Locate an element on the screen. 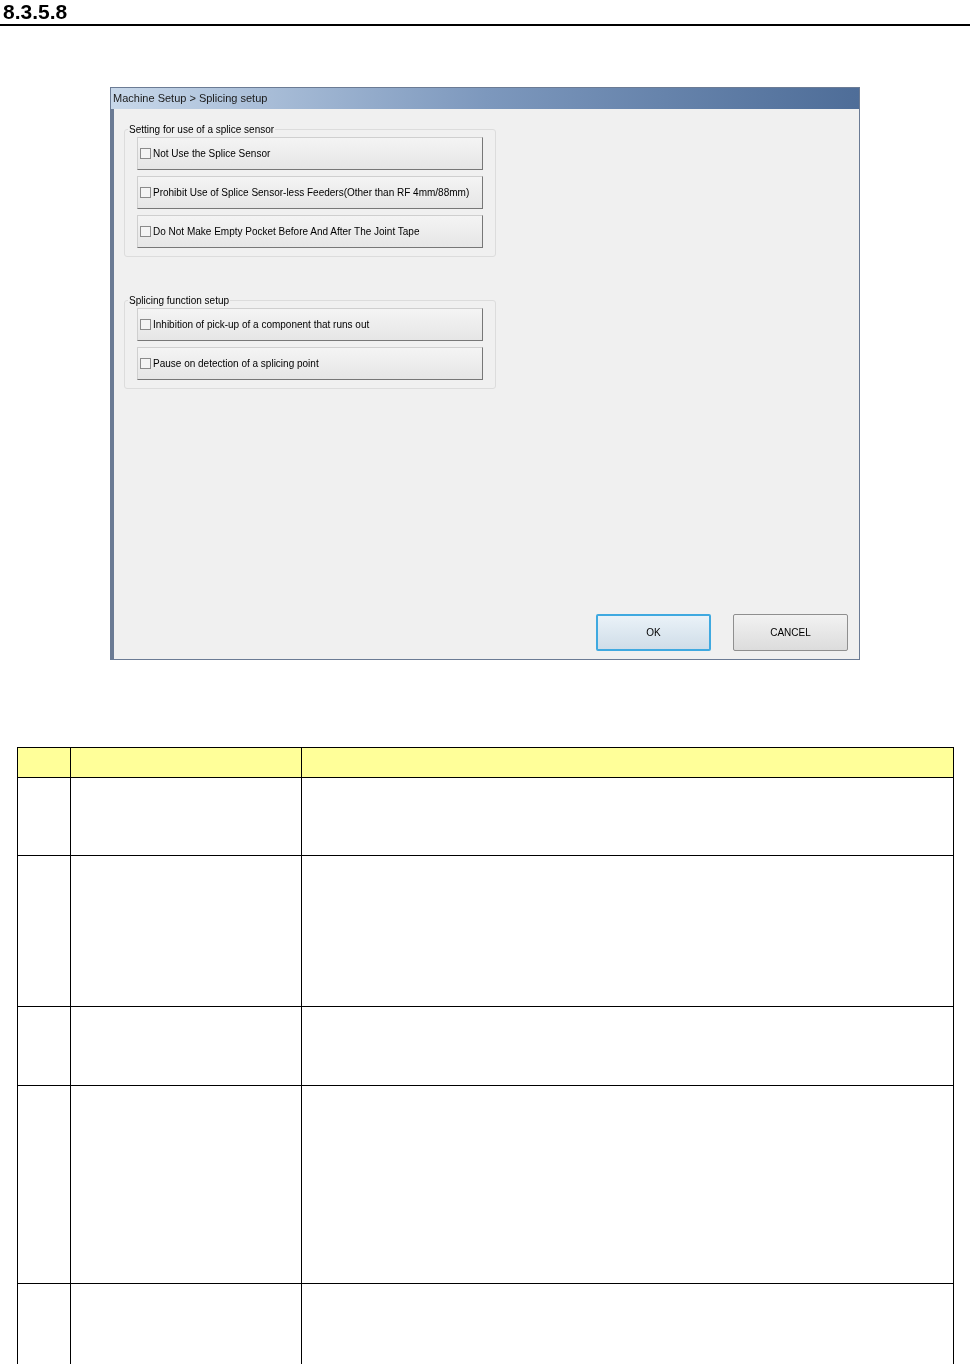 The height and width of the screenshot is (1364, 970). dialog-button: OK is located at coordinates (653, 632).